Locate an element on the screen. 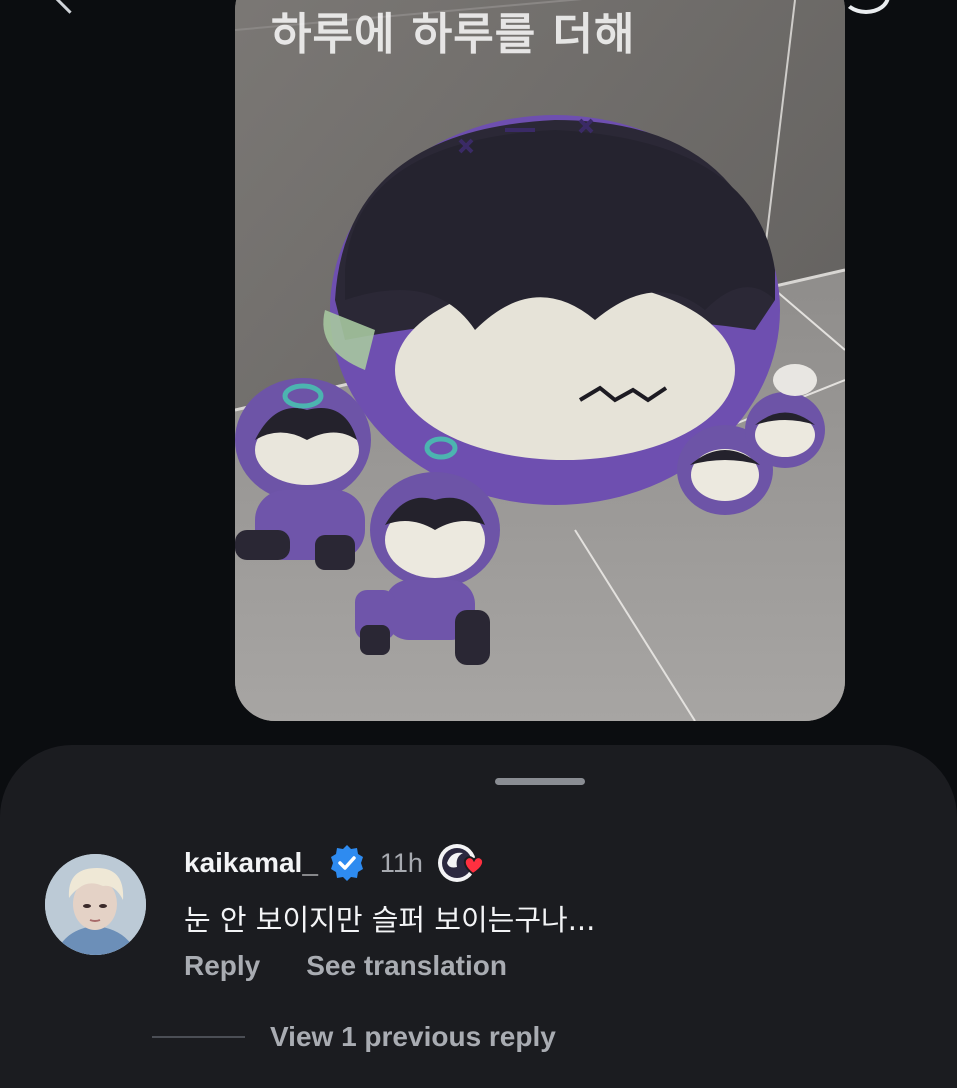 Image resolution: width=957 pixels, height=1088 pixels. view-previous-replies-button: View 1 previous reply is located at coordinates (354, 1037).